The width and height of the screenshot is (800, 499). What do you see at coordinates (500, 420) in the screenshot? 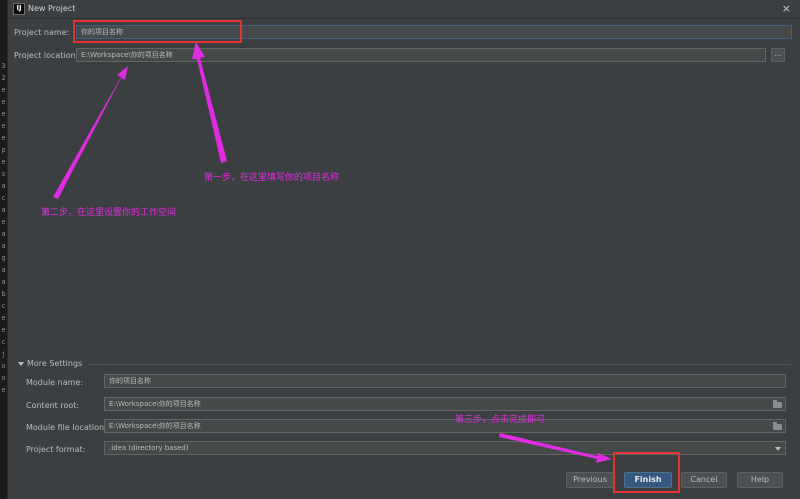
I see `step3-annotation: 第三步，点击完成即可` at bounding box center [500, 420].